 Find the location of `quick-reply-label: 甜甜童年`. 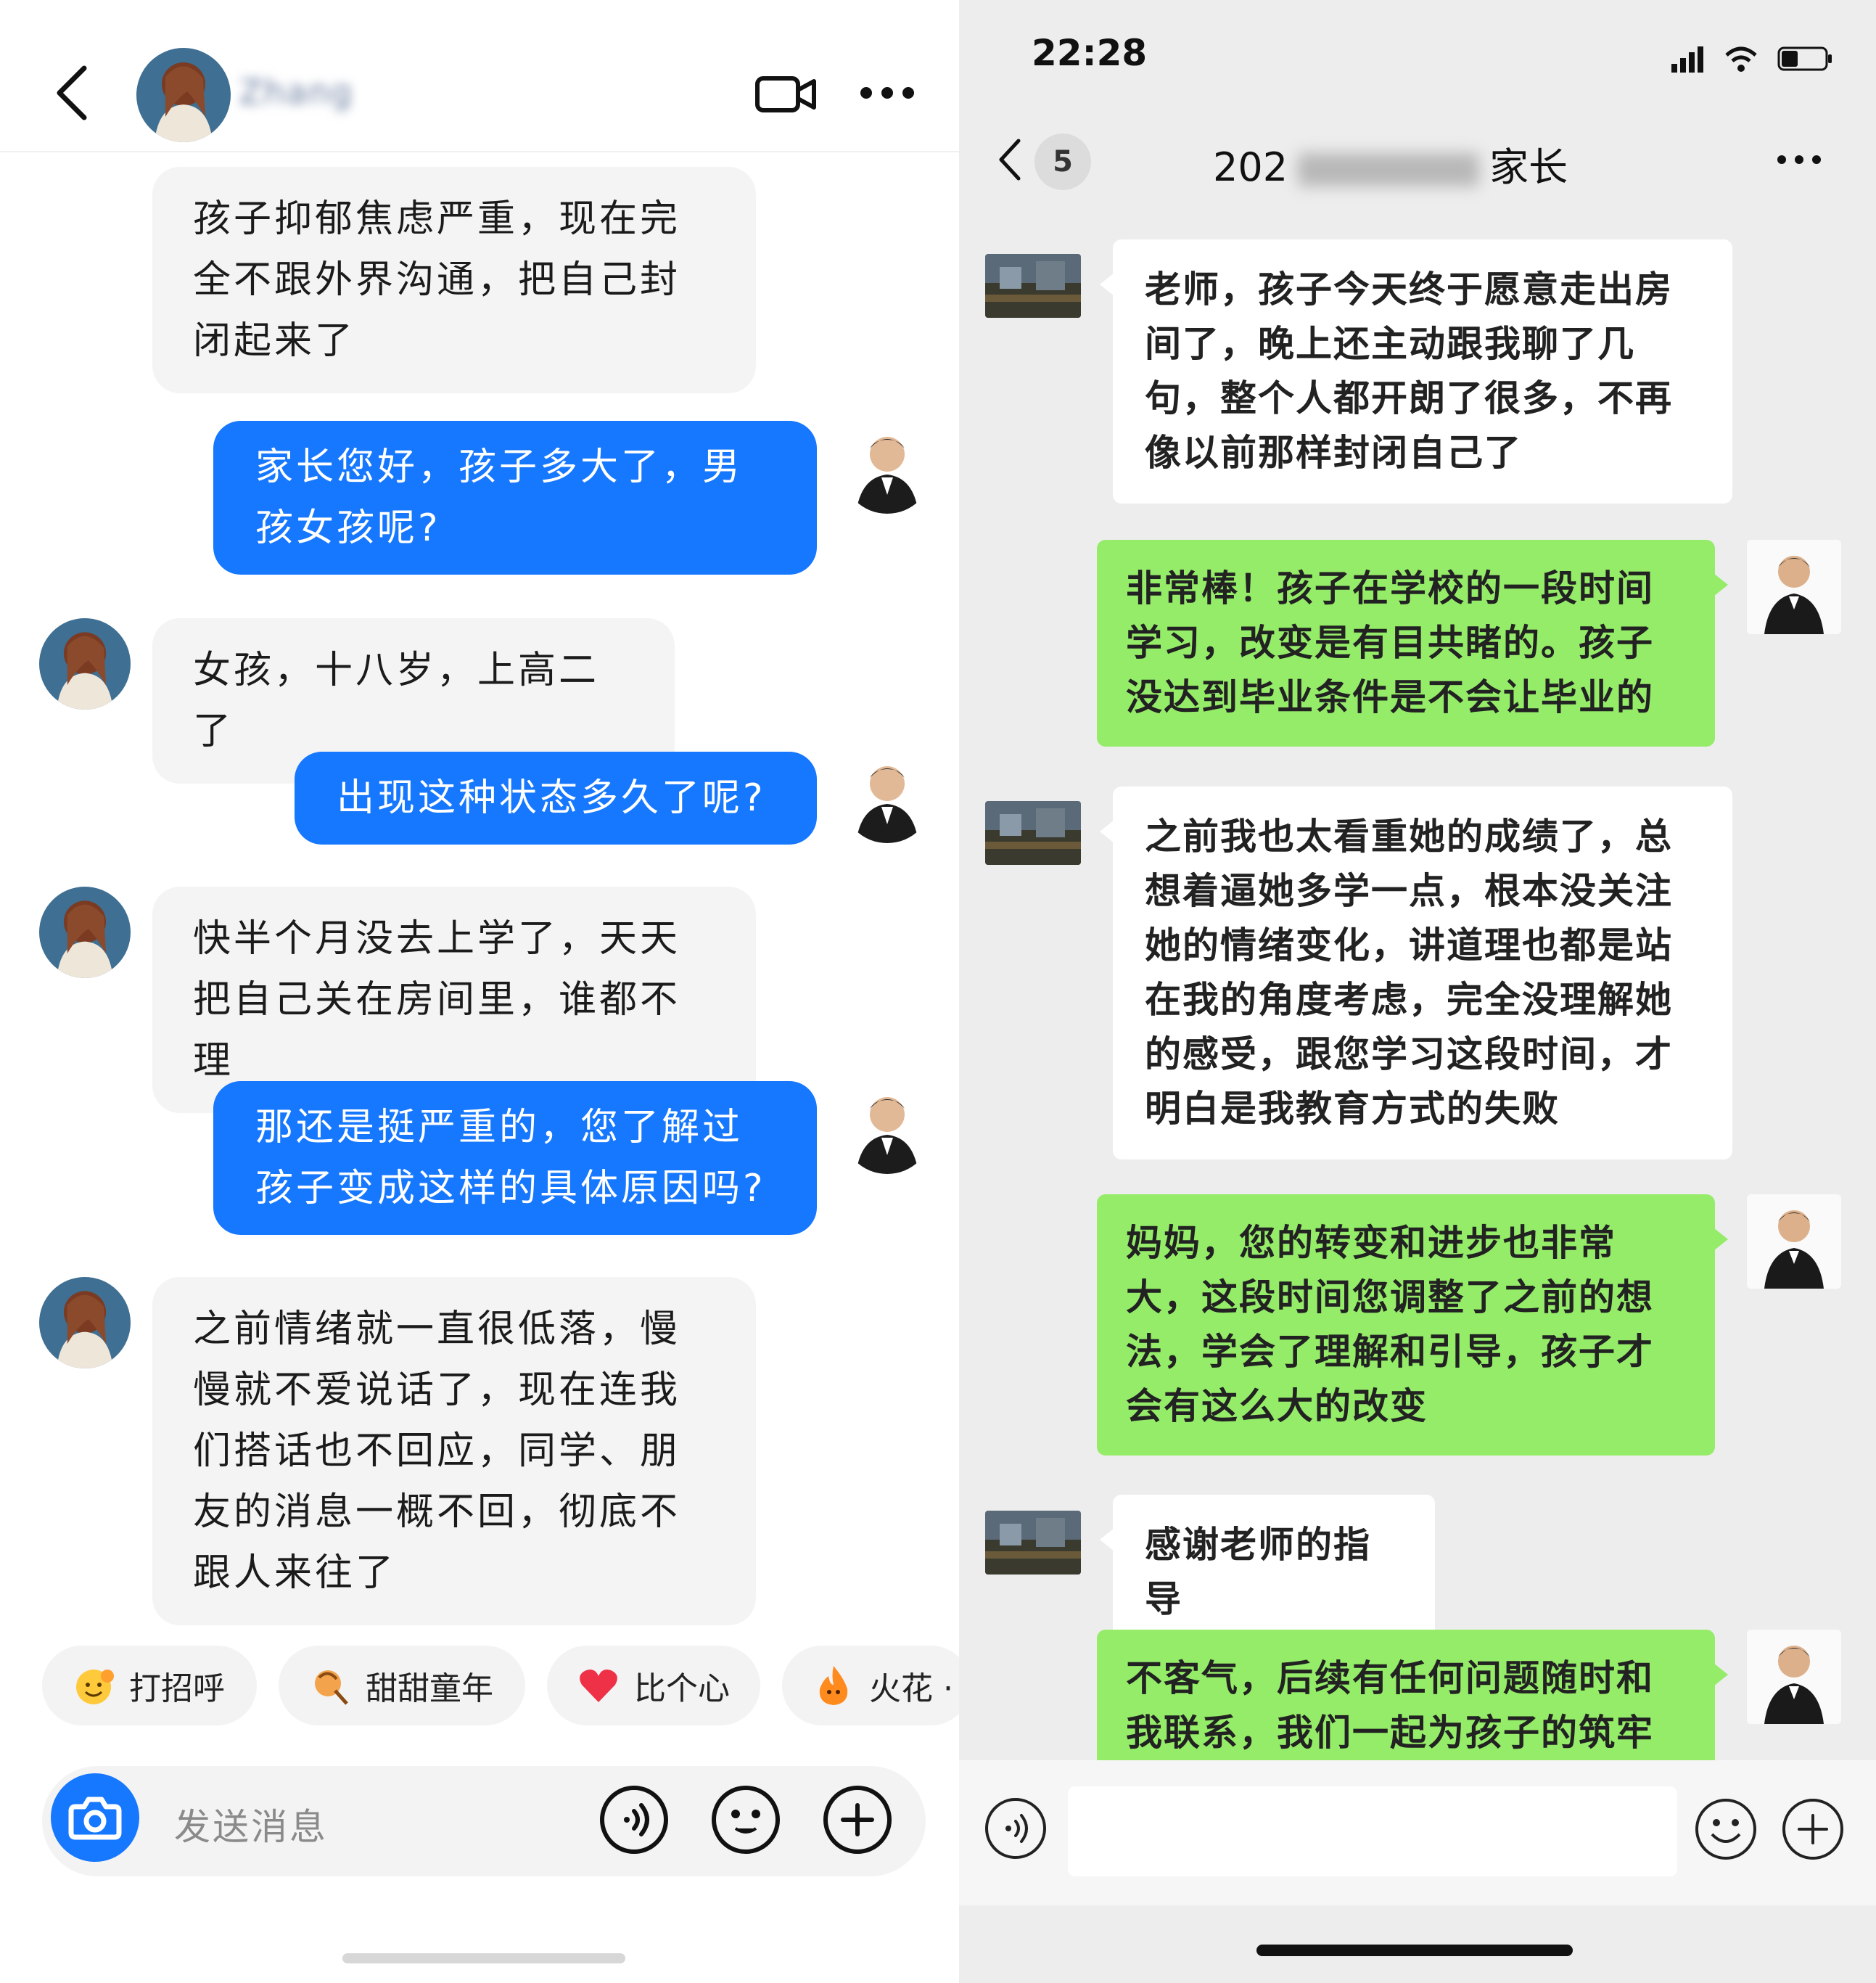

quick-reply-label: 甜甜童年 is located at coordinates (429, 1688).